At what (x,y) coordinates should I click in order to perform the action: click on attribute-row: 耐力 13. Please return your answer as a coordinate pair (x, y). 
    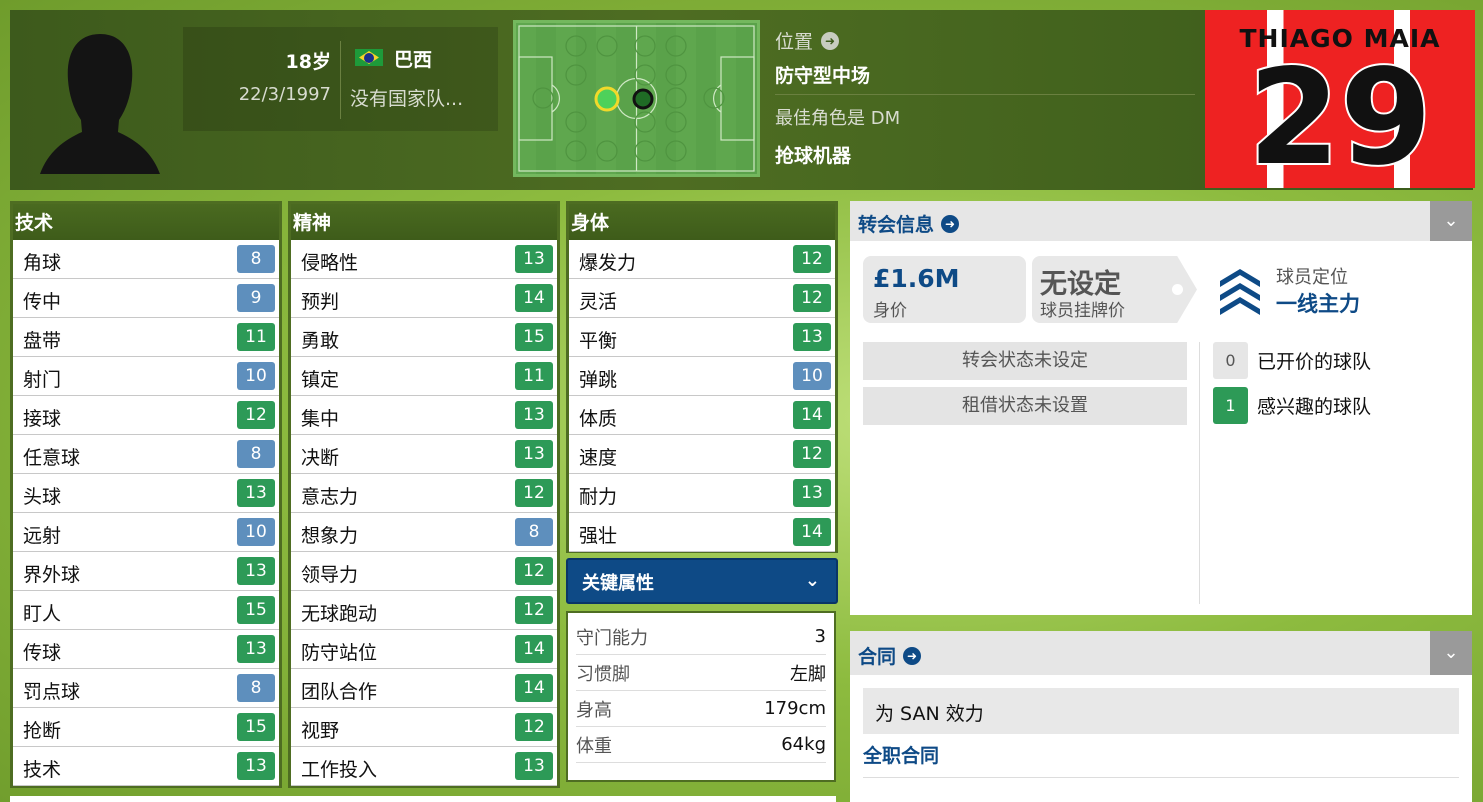
    Looking at the image, I should click on (702, 493).